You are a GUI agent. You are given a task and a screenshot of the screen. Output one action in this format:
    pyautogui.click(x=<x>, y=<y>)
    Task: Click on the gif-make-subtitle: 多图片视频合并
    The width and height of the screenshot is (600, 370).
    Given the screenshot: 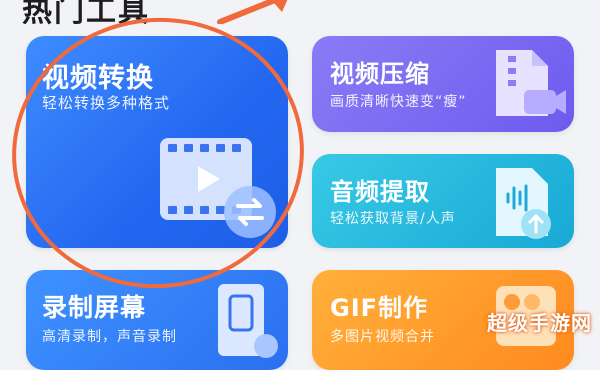 What is the action you would take?
    pyautogui.click(x=382, y=337)
    